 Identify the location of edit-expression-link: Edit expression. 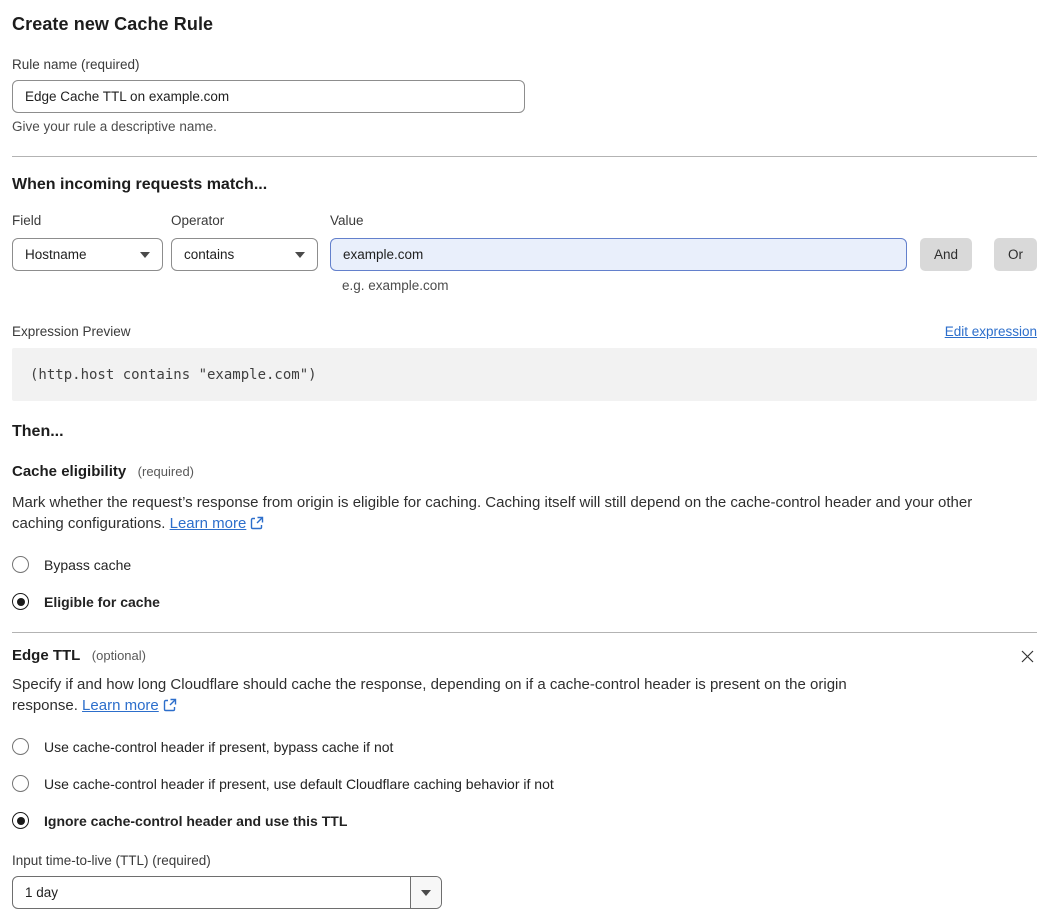
(991, 331).